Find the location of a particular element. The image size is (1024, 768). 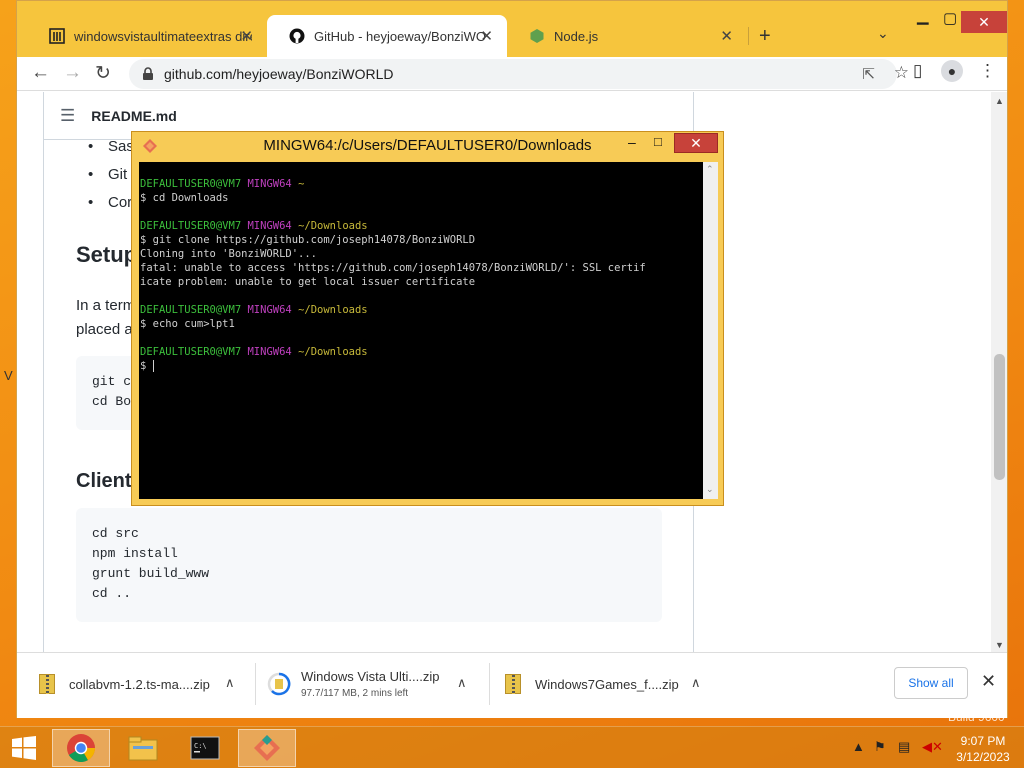

svg-text: C:\ is located at coordinates (200, 746).